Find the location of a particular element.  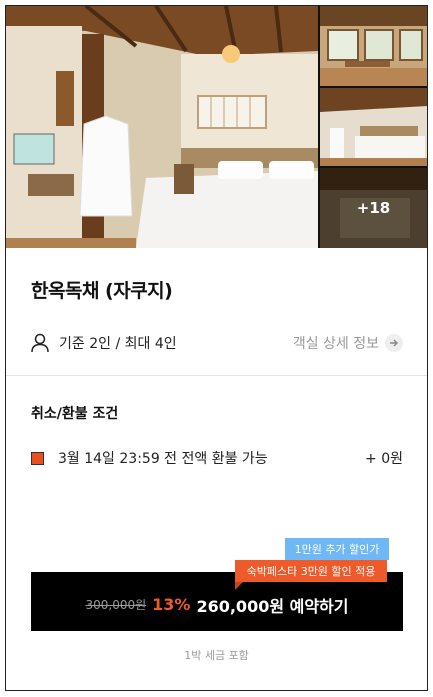

refund-amount: + 0원 is located at coordinates (384, 459).